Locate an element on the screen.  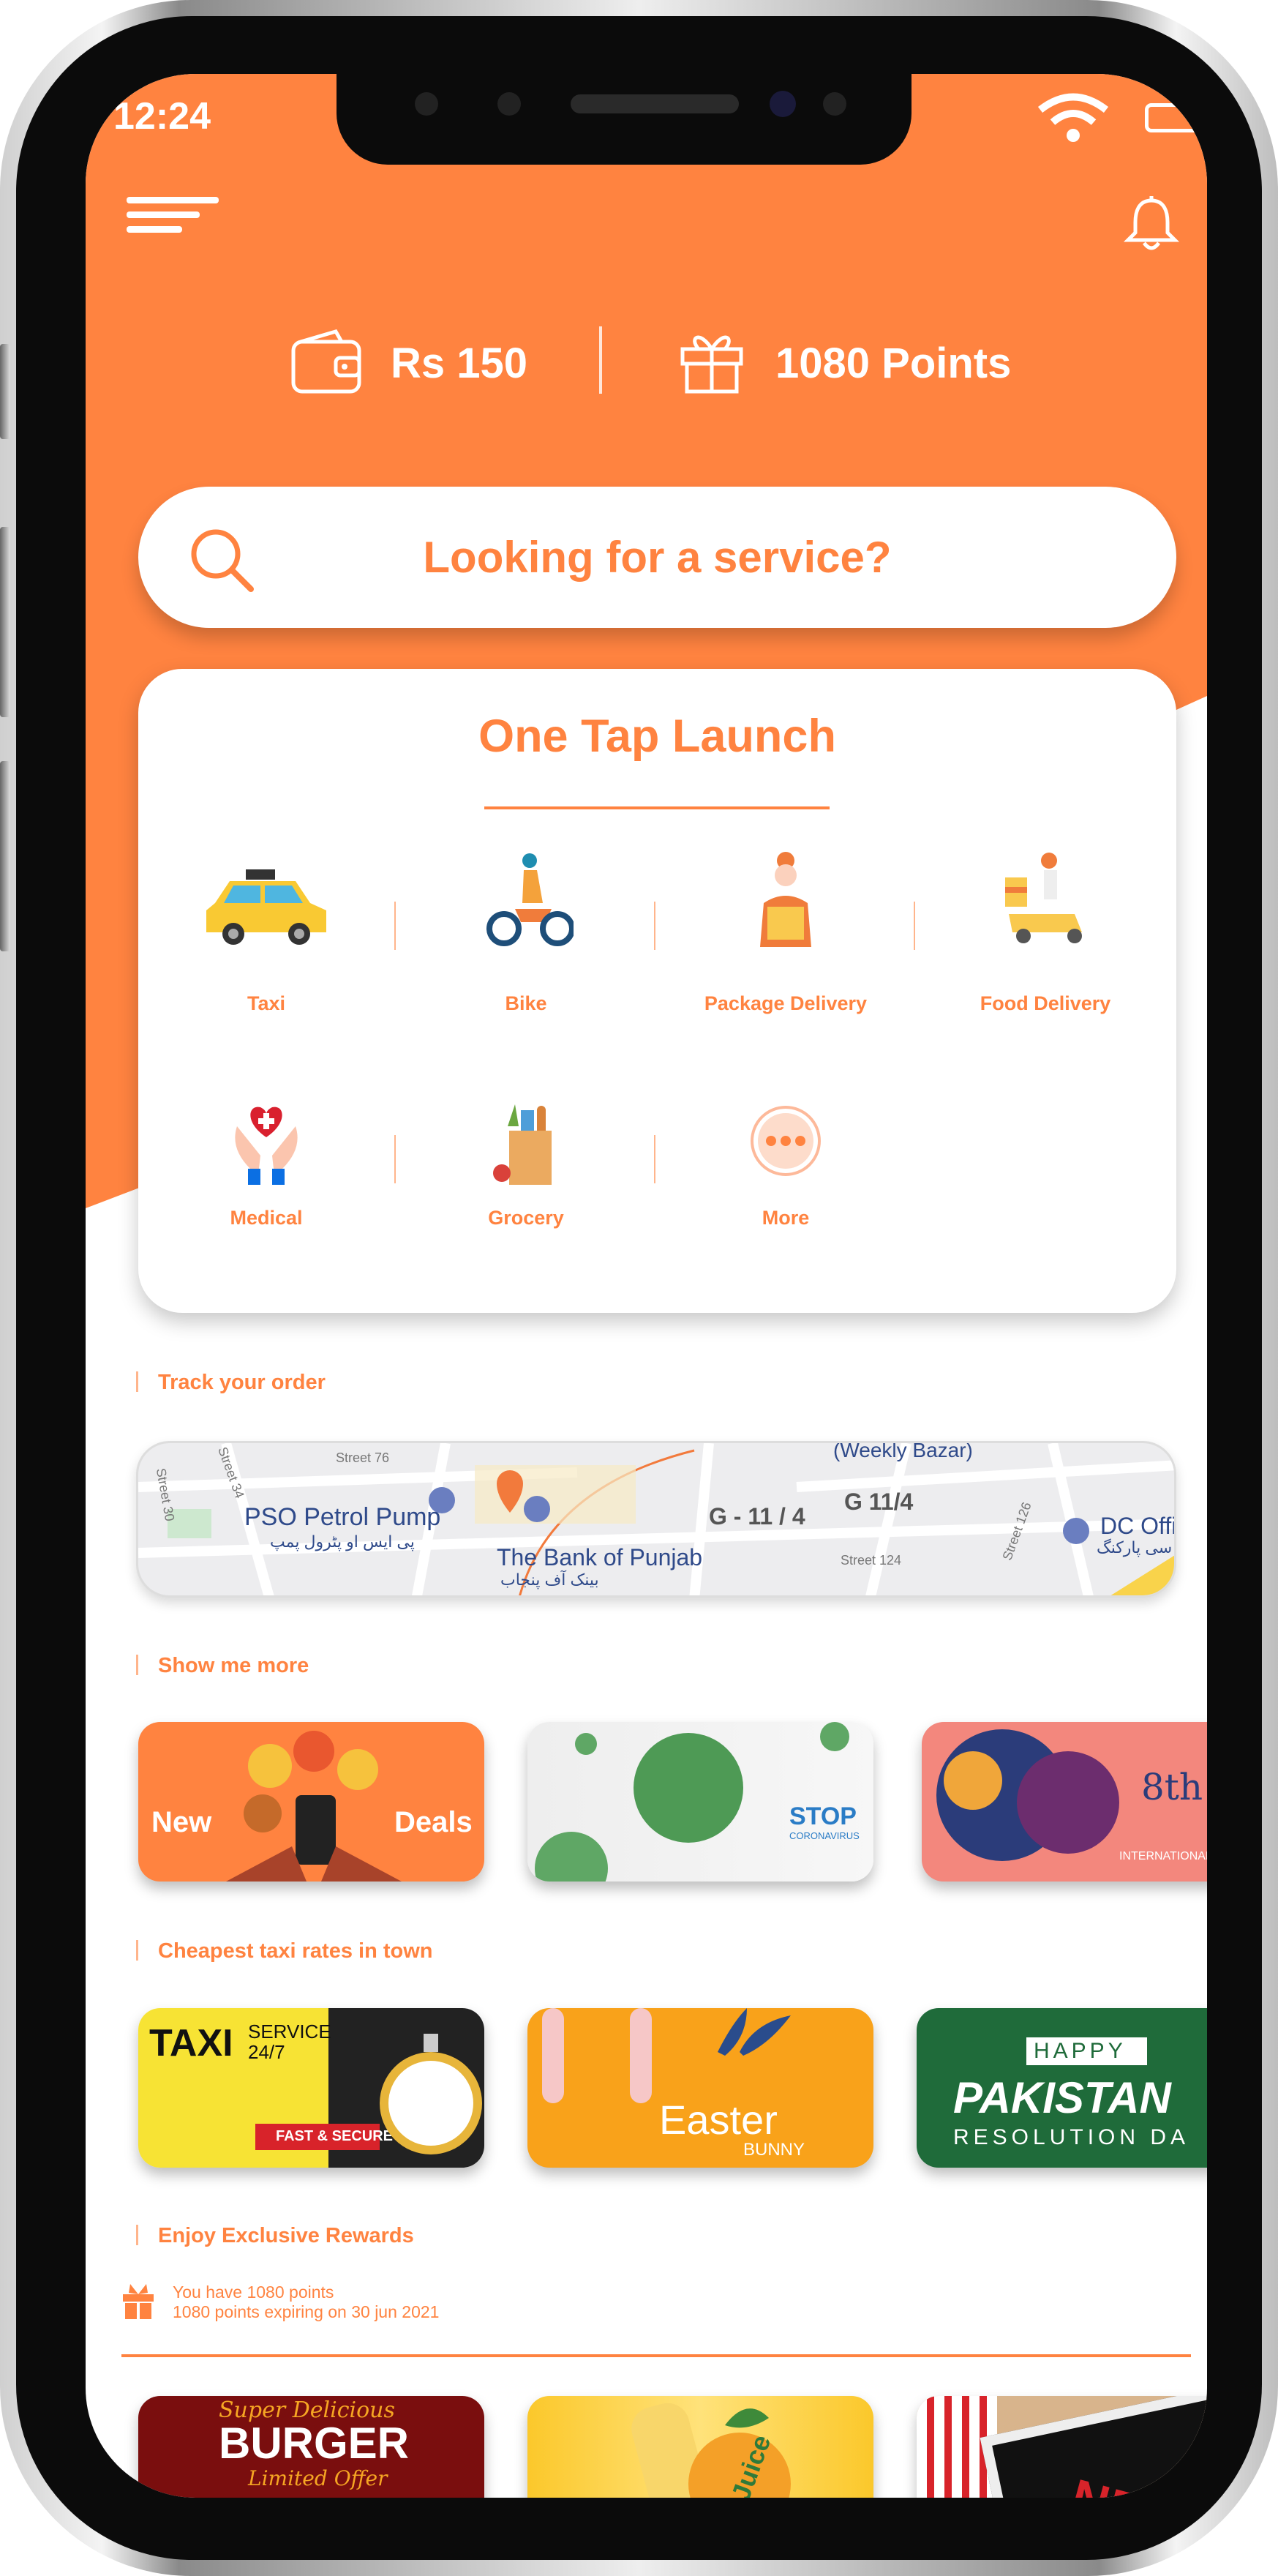
title-underline is located at coordinates (657, 807).